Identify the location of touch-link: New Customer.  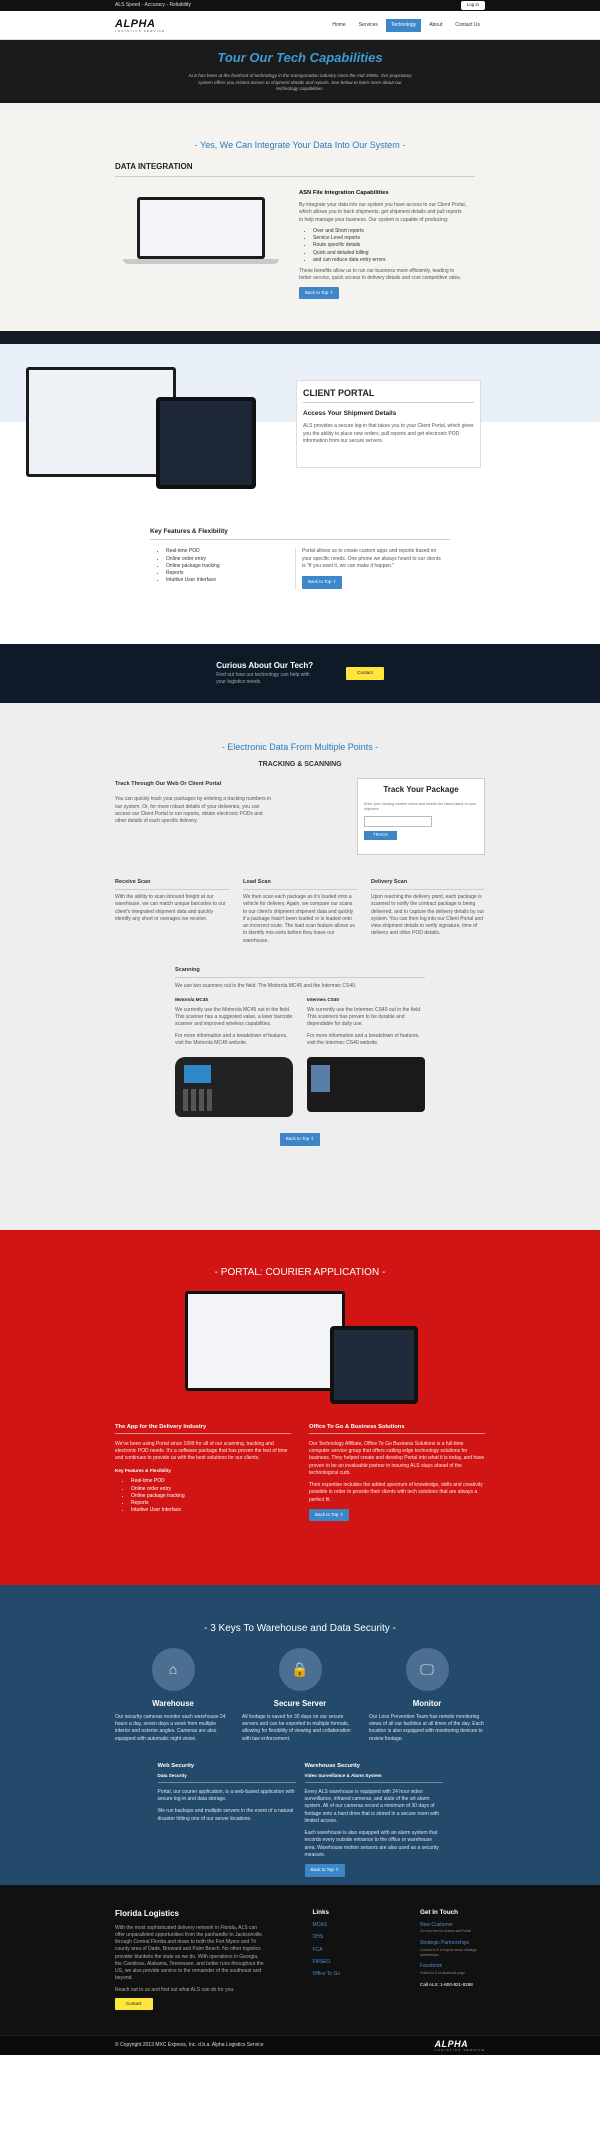
(452, 1925).